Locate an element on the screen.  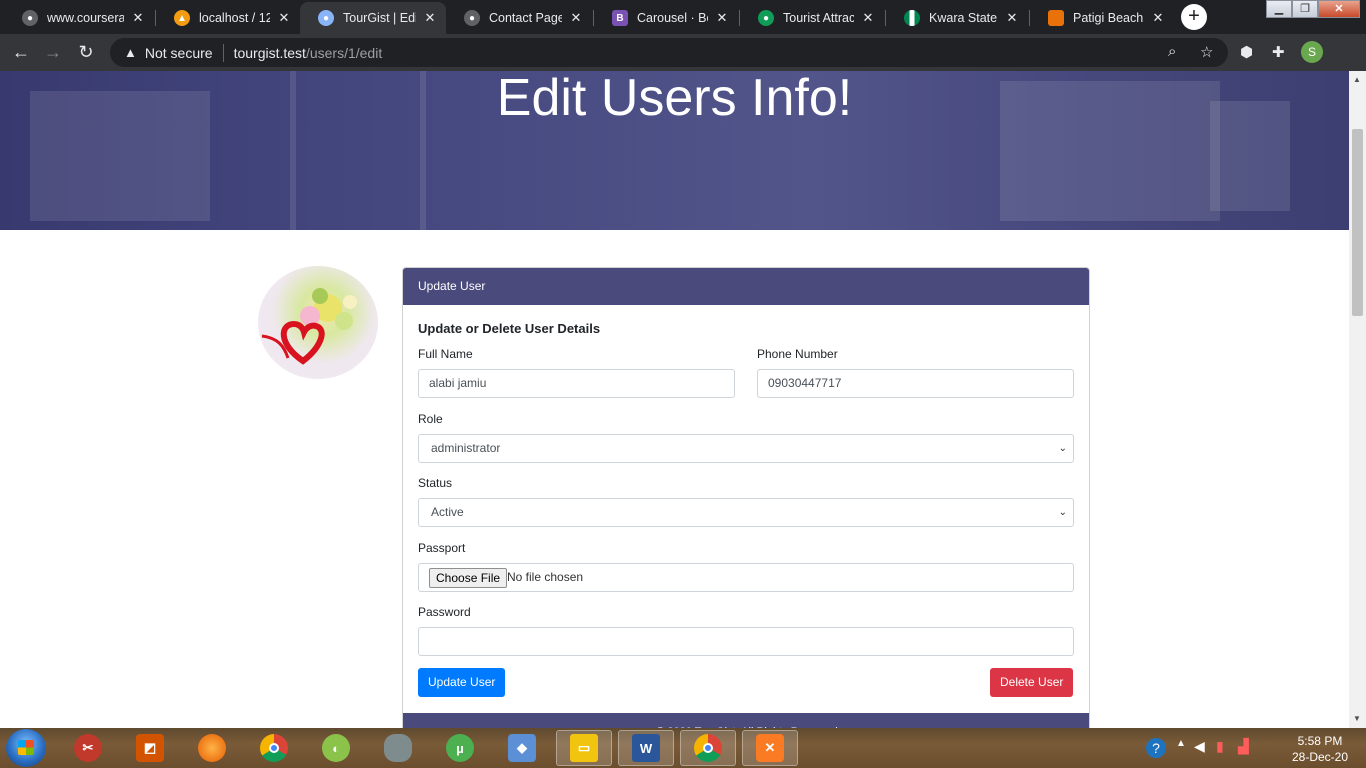
security-status: Not secure is located at coordinates (179, 53).